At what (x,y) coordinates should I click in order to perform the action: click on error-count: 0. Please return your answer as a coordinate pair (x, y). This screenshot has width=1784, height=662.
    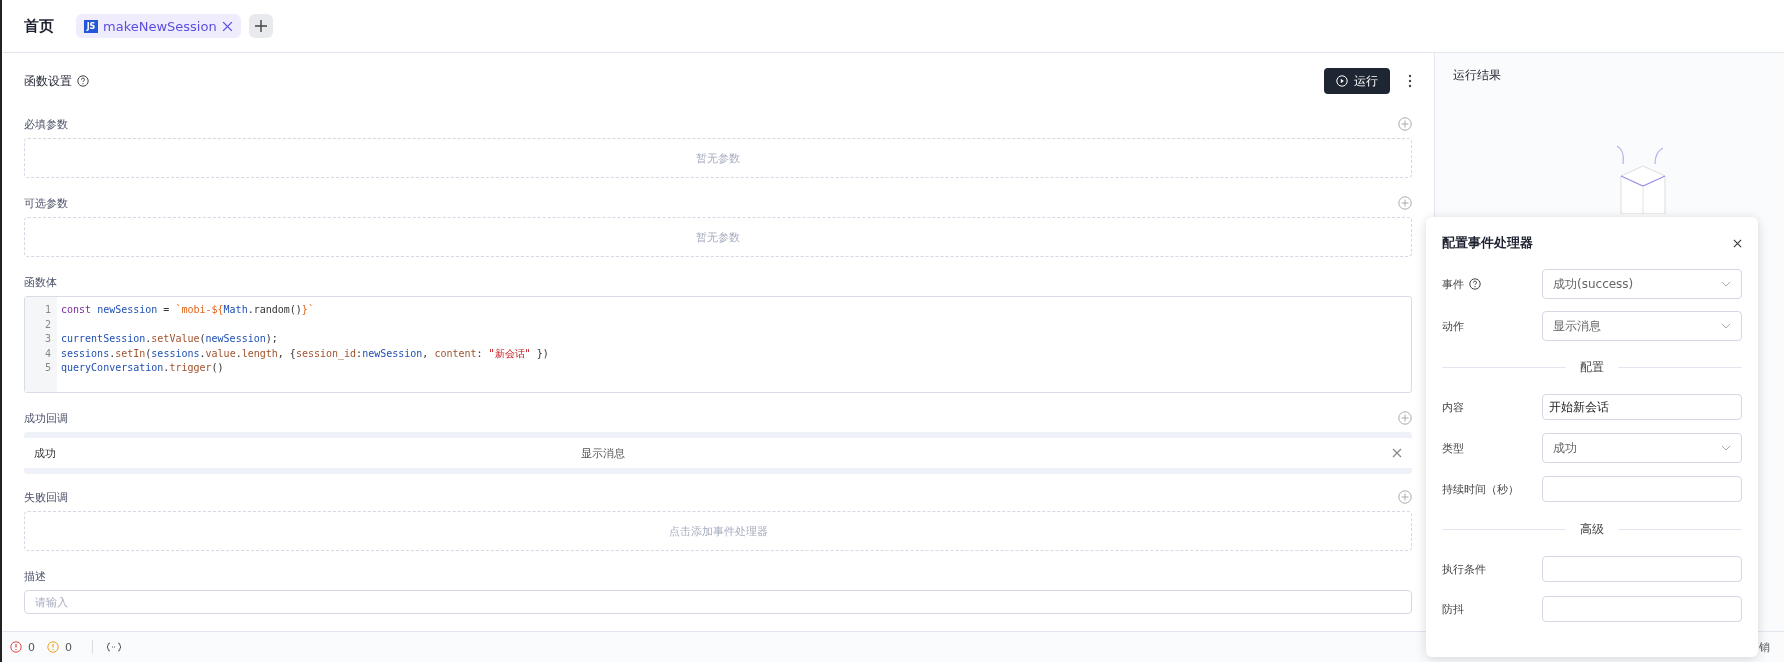
    Looking at the image, I should click on (31, 647).